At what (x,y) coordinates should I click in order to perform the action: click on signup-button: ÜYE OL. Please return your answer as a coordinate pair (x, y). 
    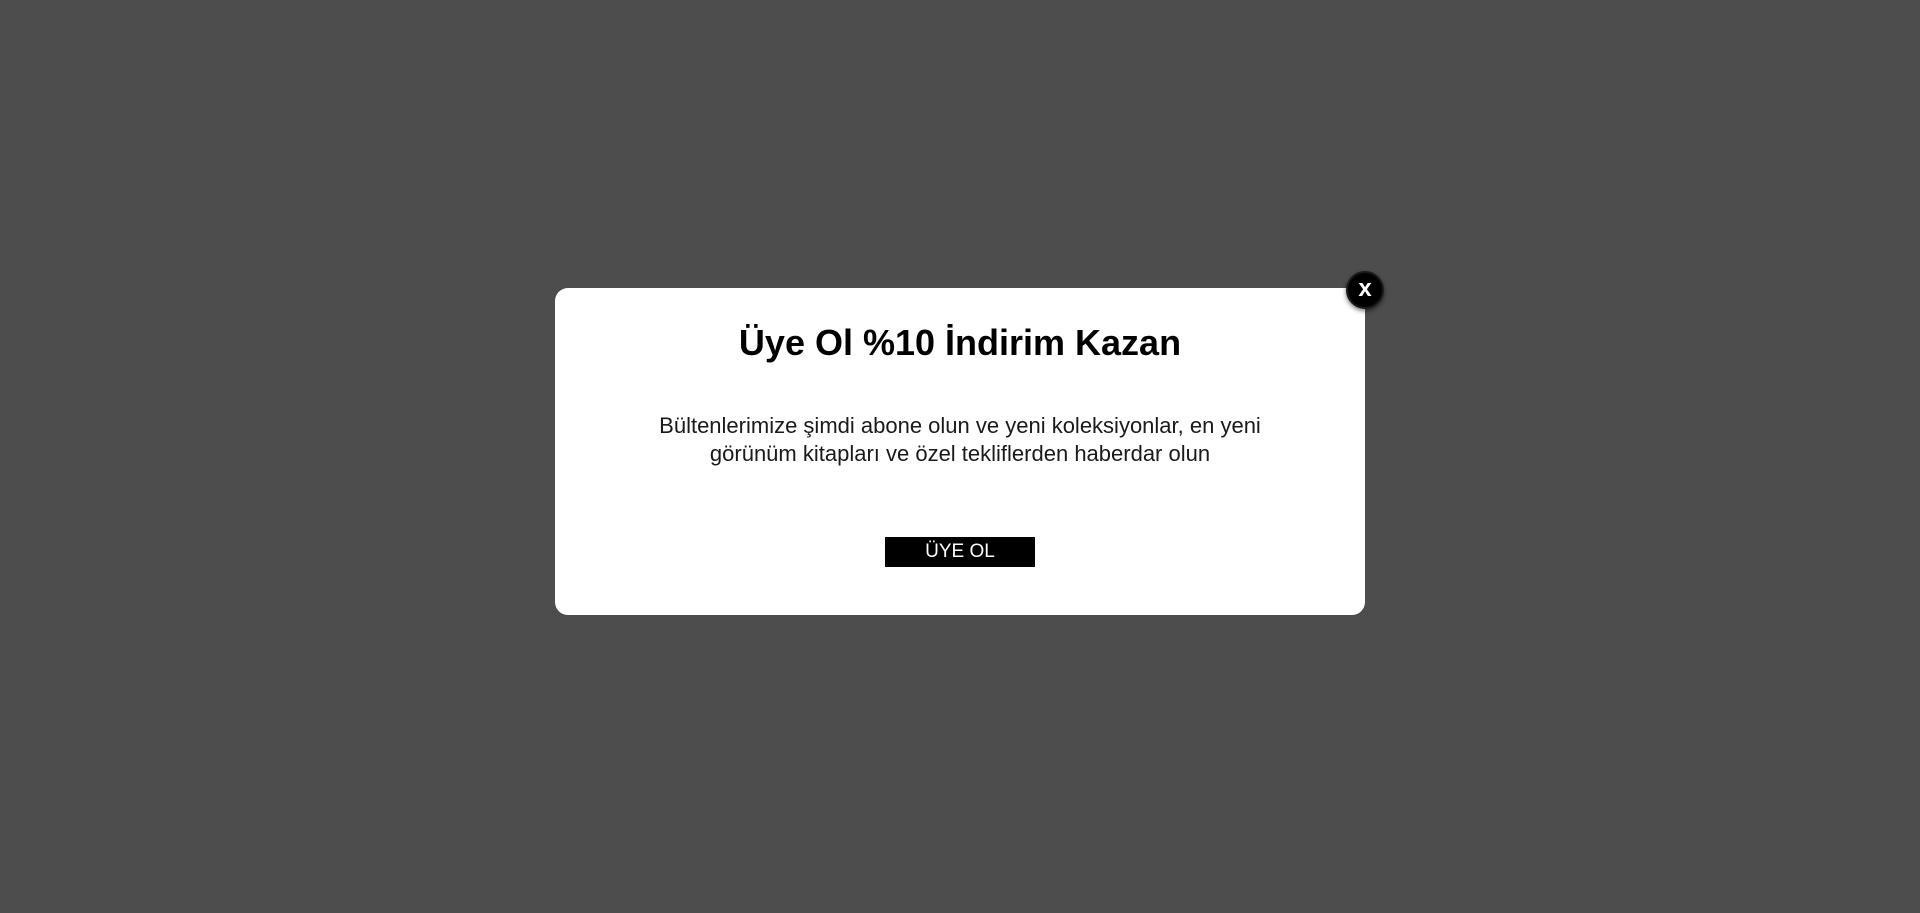
    Looking at the image, I should click on (960, 552).